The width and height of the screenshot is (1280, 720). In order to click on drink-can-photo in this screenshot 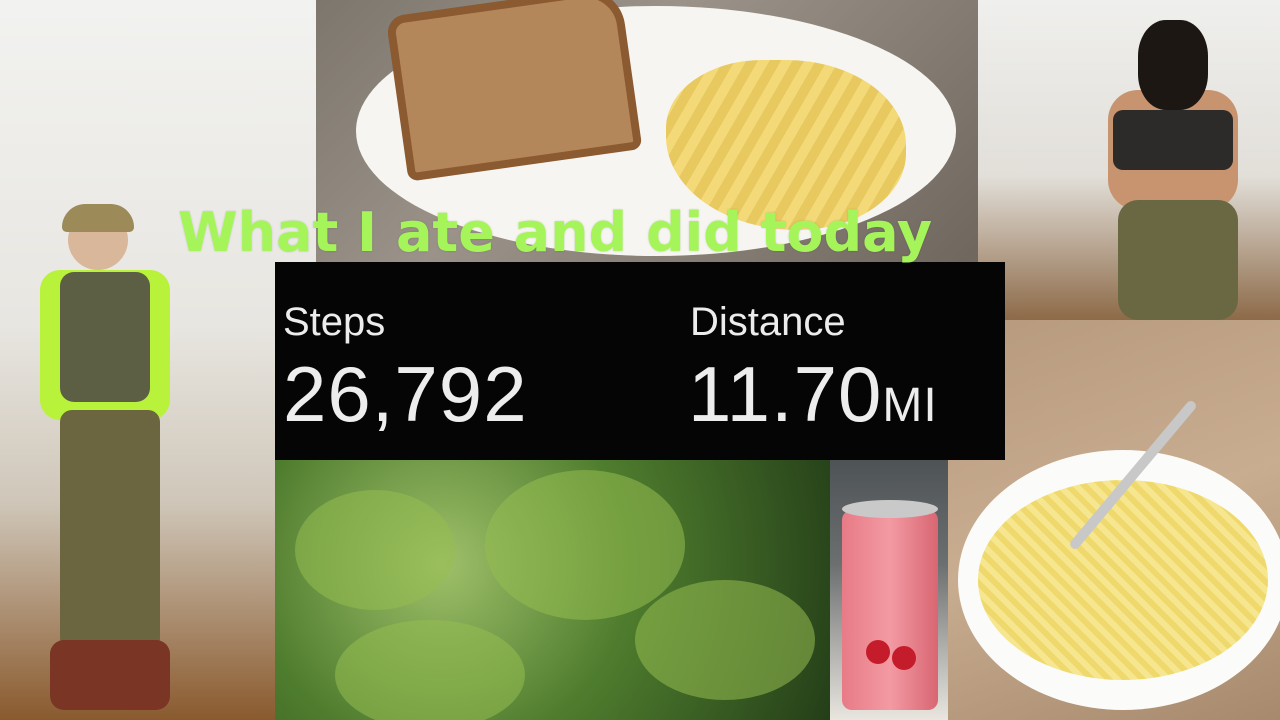, I will do `click(889, 590)`.